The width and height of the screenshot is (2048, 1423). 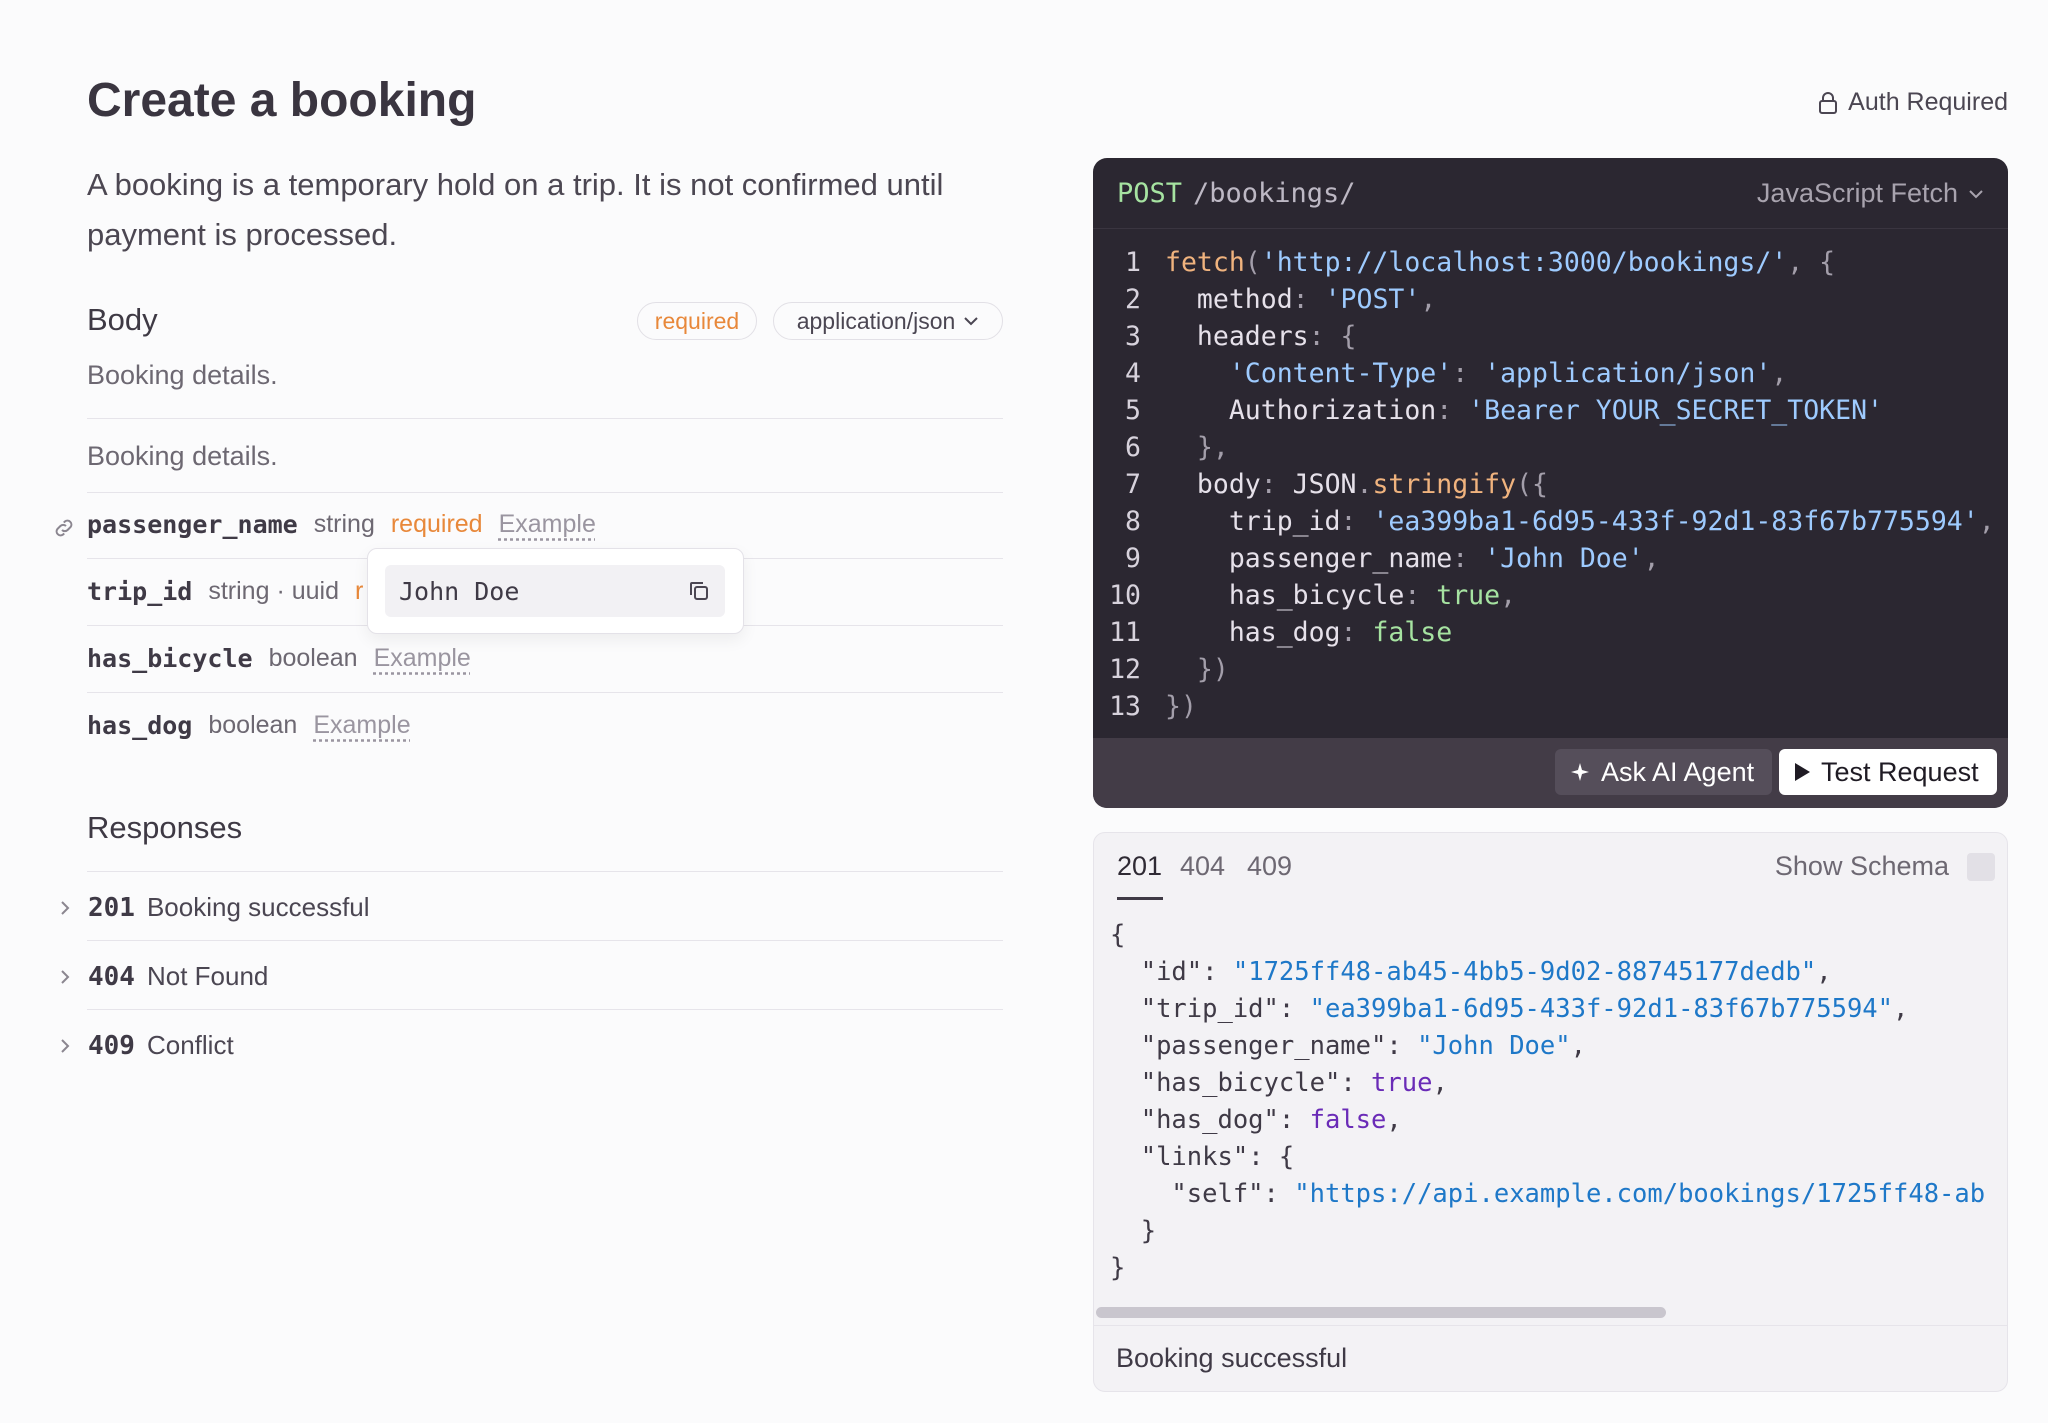 I want to click on json-line: "links": {, so click(x=1217, y=1157).